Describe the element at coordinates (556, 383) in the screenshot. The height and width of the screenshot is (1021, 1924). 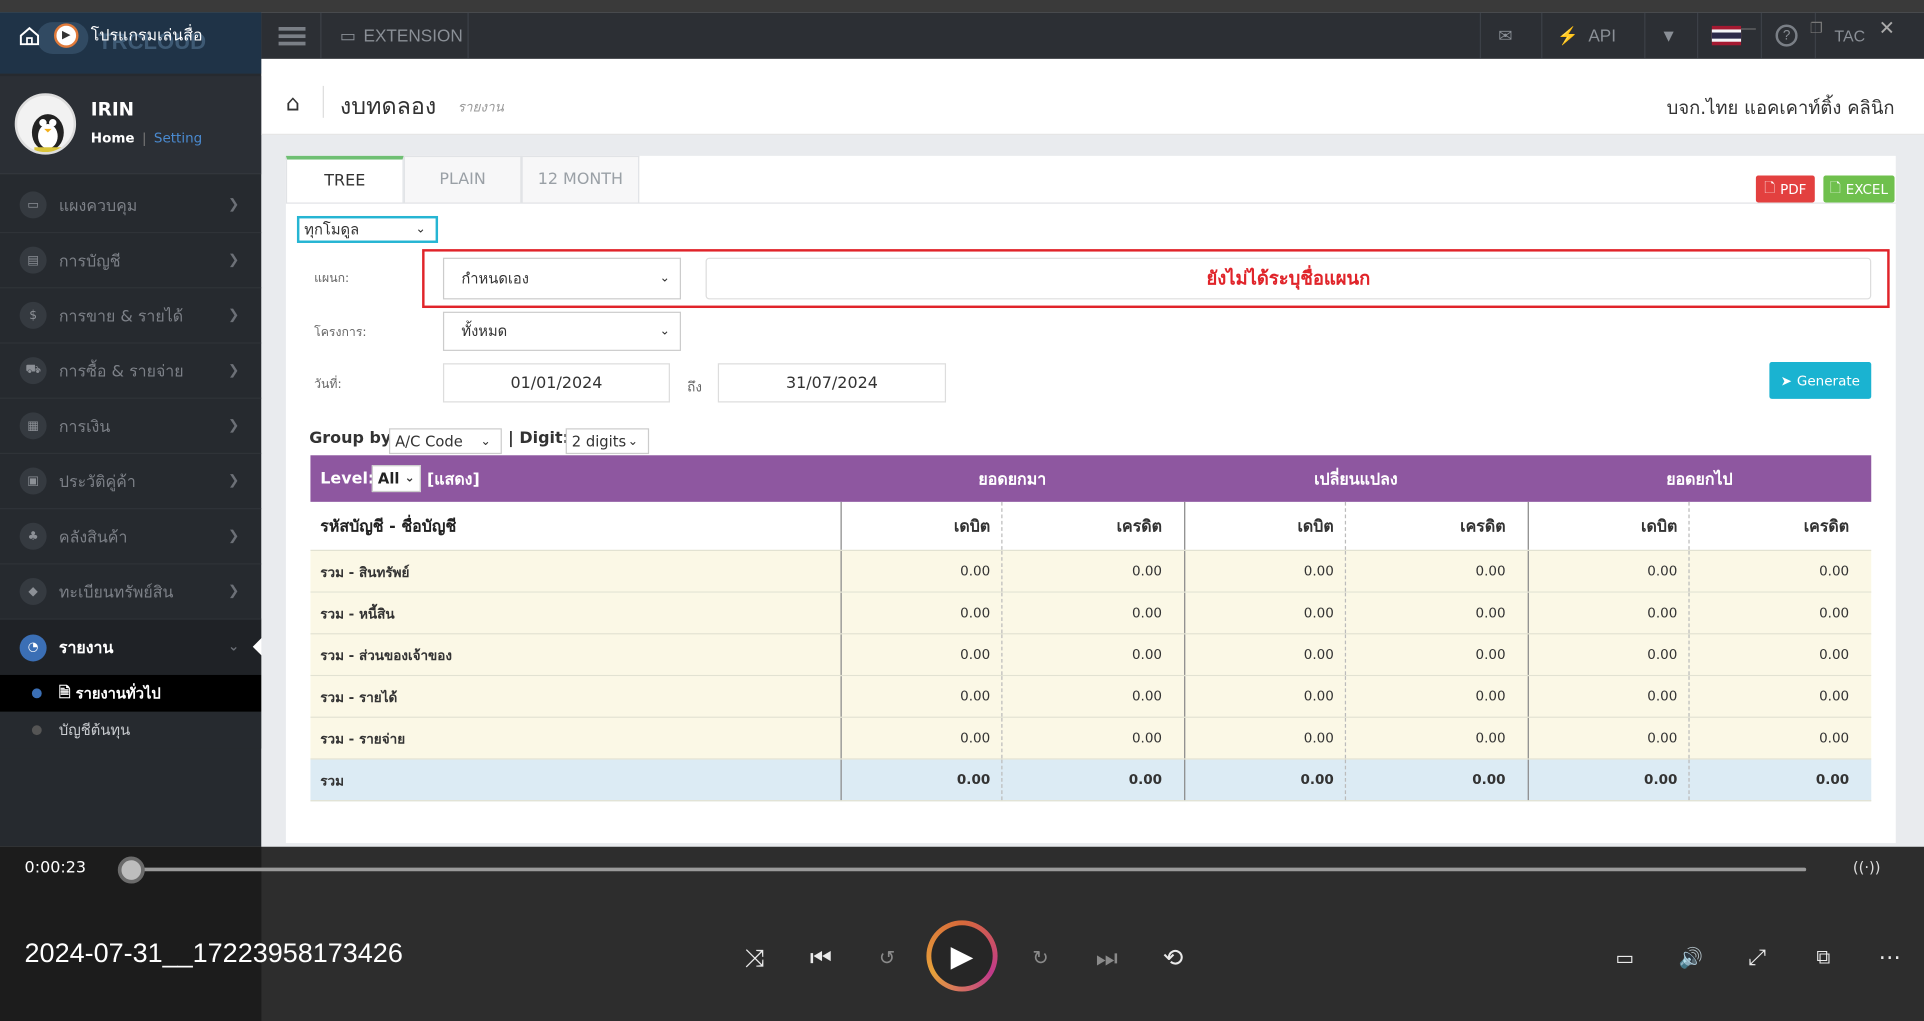
I see `date-from-input: 01/01/2024` at that location.